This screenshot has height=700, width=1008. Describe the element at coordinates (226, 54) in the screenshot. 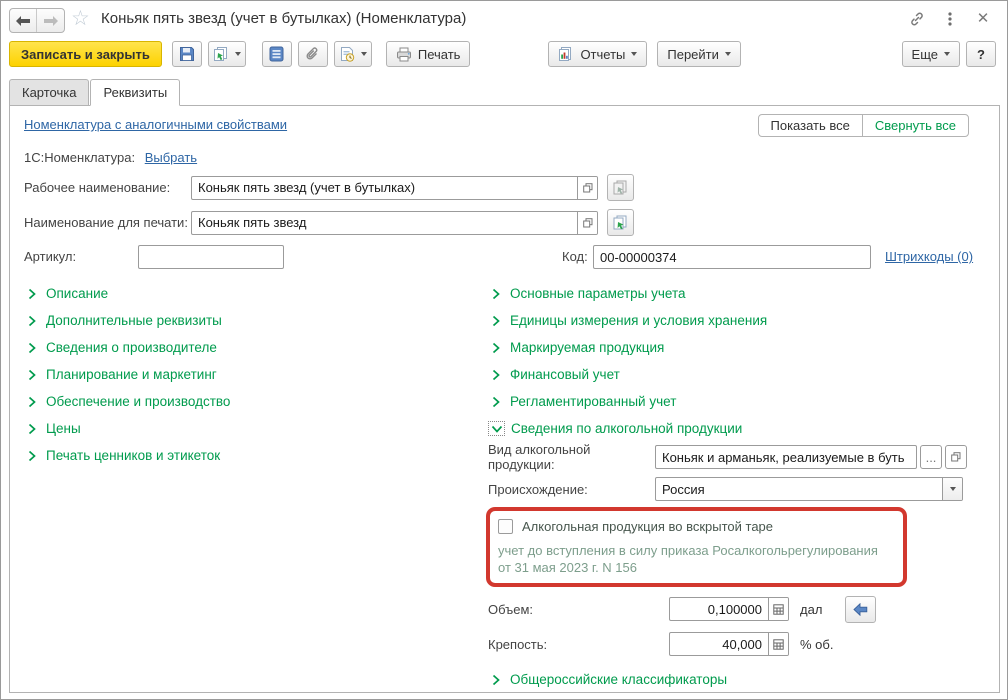

I see `copy-element-button` at that location.